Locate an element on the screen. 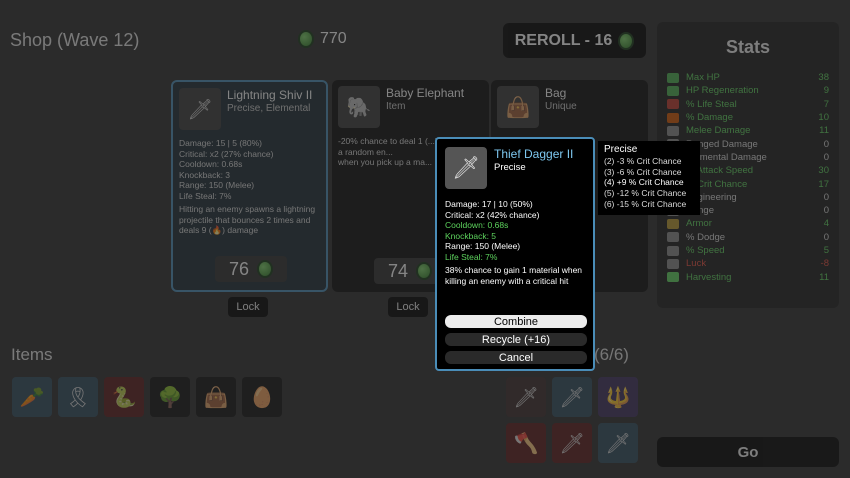  egg-icon: 🥚 is located at coordinates (262, 397).